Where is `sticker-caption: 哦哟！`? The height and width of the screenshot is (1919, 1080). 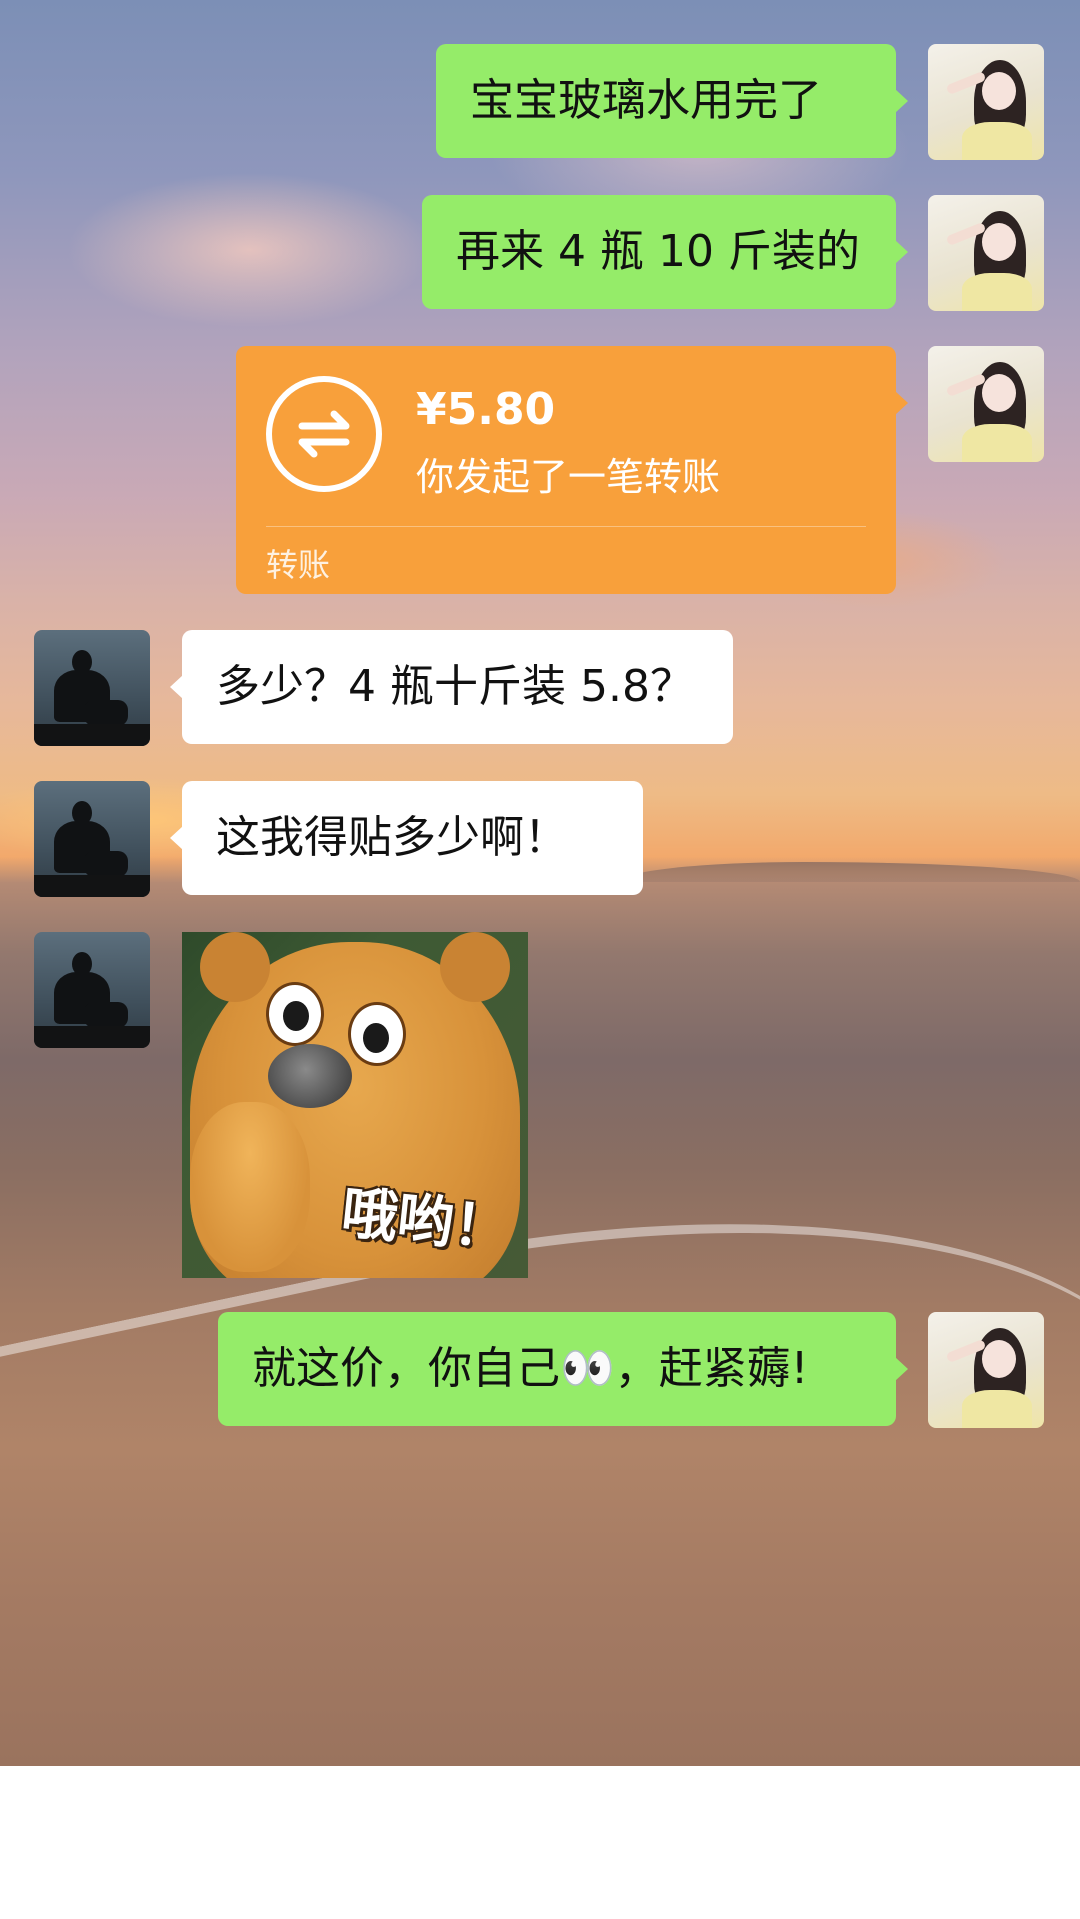
sticker-caption: 哦哟！ is located at coordinates (425, 1221).